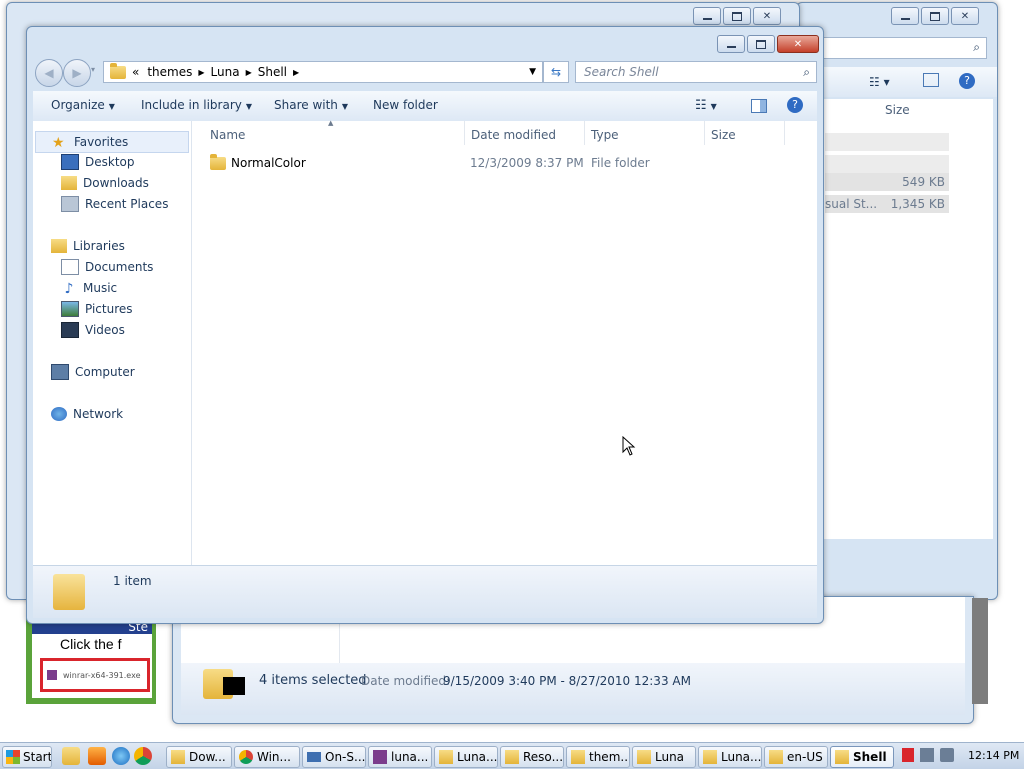  What do you see at coordinates (513, 135) in the screenshot?
I see `column-date-modified: Date modified` at bounding box center [513, 135].